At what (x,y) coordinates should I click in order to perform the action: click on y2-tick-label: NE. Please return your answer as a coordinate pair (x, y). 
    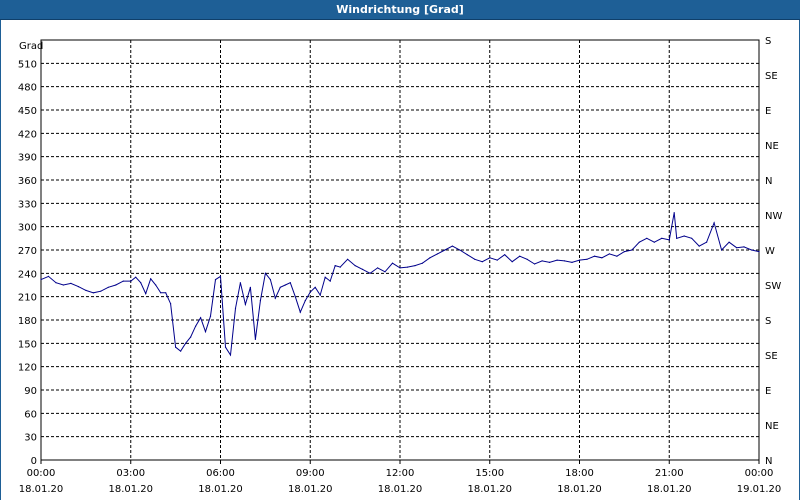
    Looking at the image, I should click on (772, 426).